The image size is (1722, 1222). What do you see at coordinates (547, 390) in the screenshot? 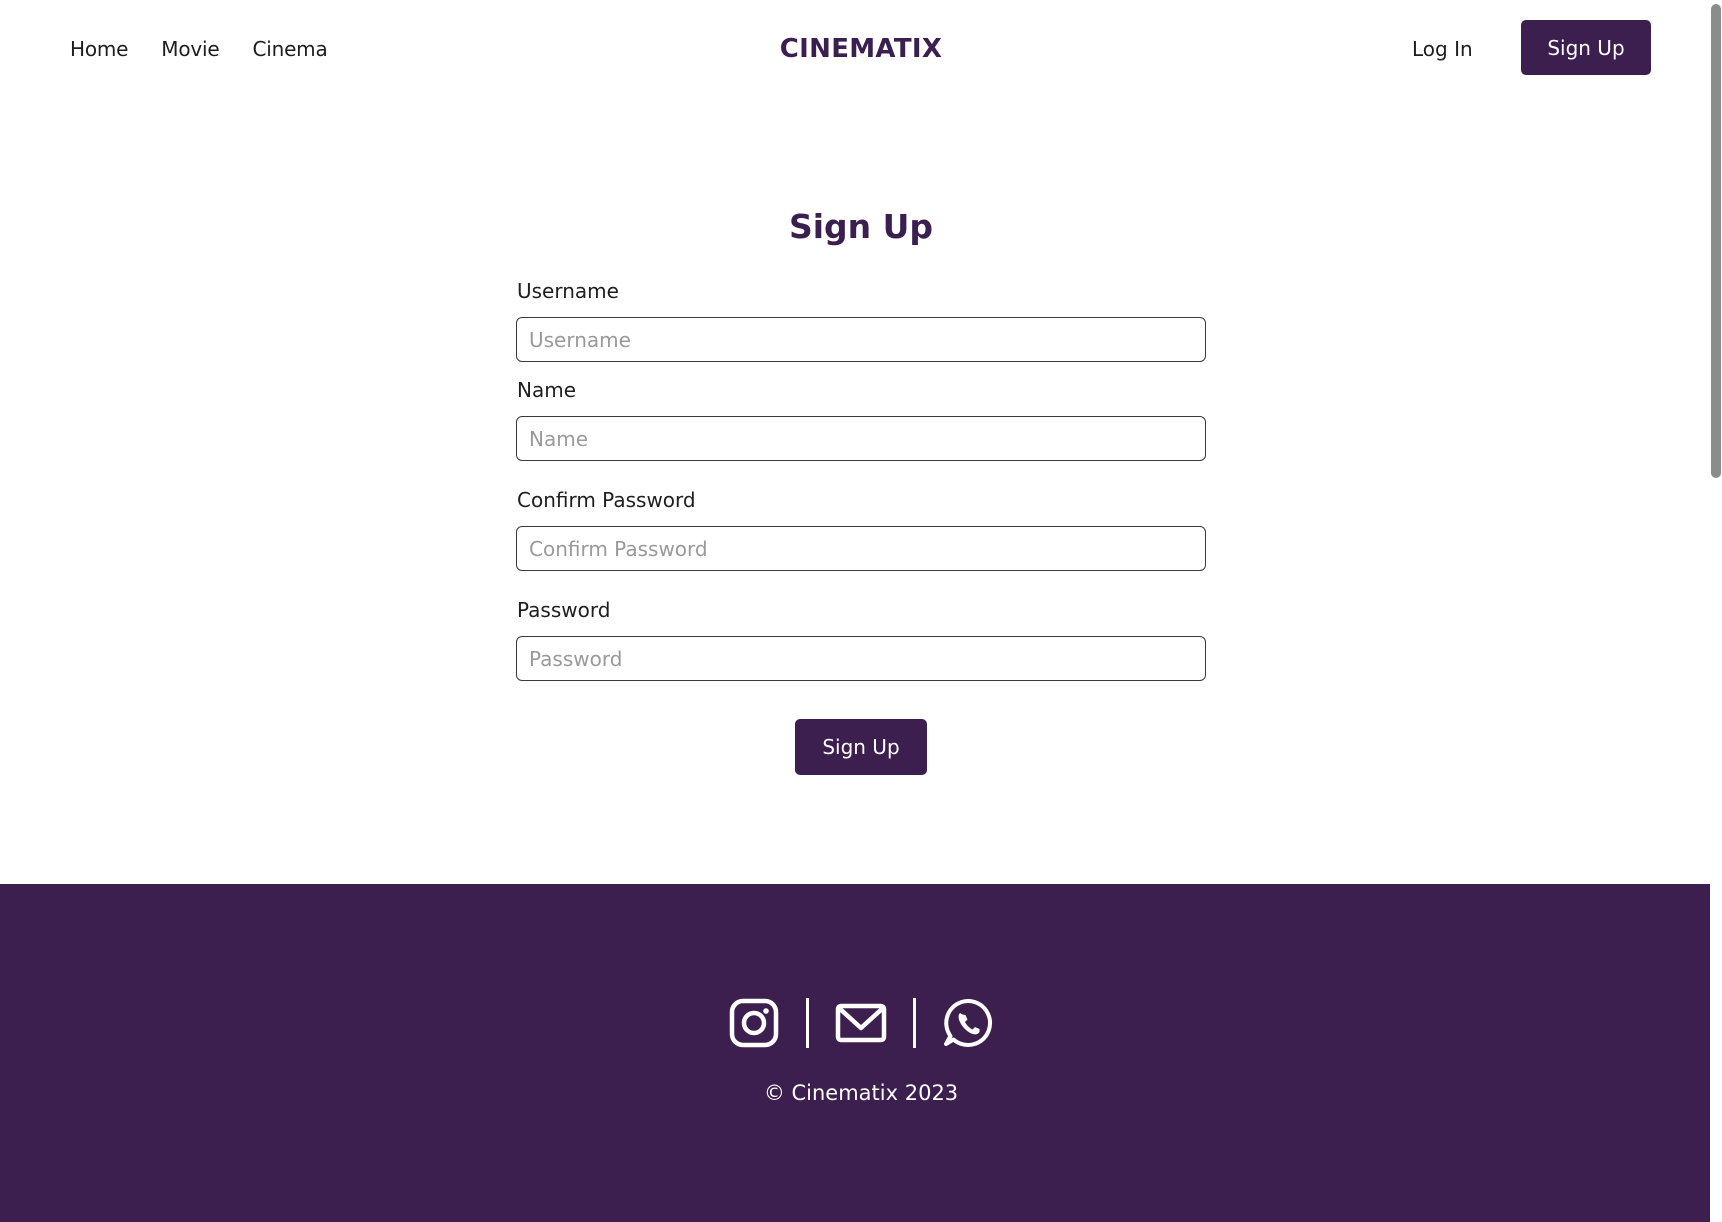
I see `name-label: Name` at bounding box center [547, 390].